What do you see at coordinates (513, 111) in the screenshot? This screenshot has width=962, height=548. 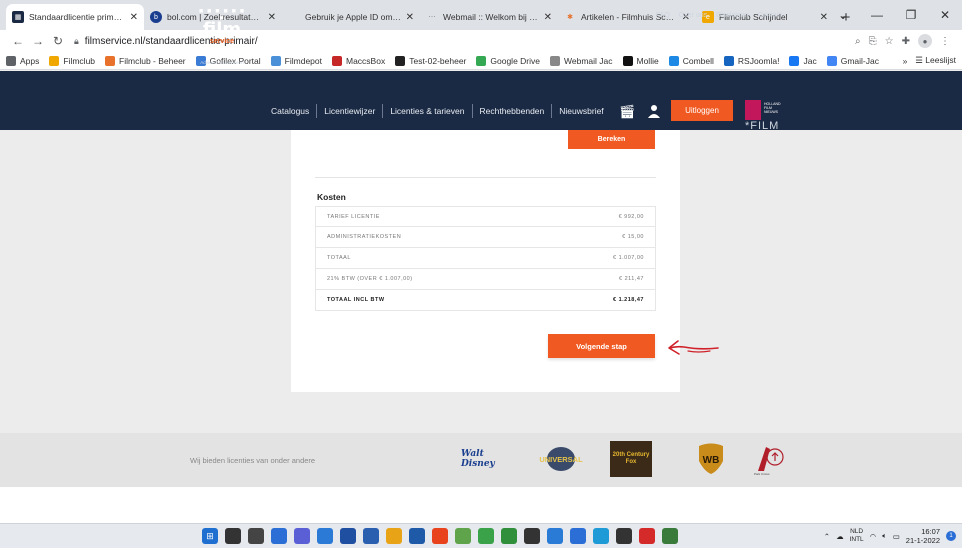 I see `nav-rechthebbenden: Rechthebbenden` at bounding box center [513, 111].